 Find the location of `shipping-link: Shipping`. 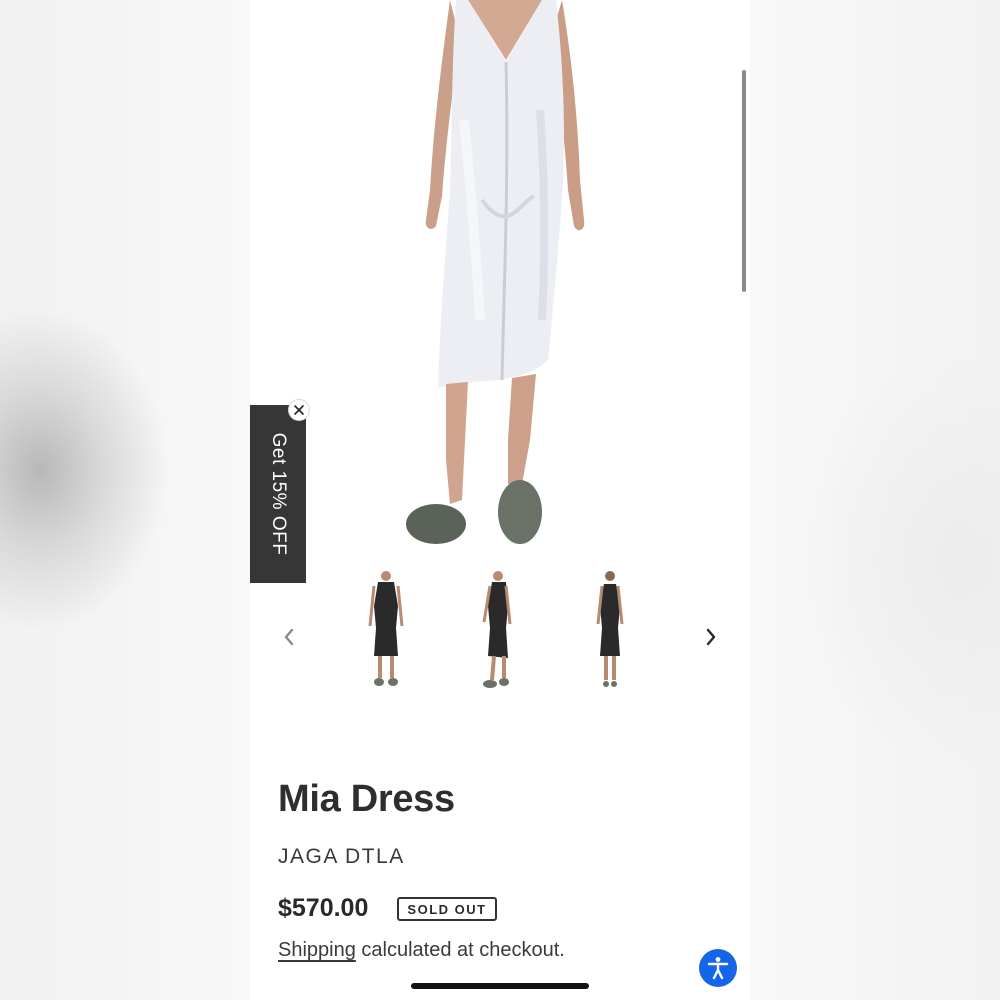

shipping-link: Shipping is located at coordinates (317, 950).